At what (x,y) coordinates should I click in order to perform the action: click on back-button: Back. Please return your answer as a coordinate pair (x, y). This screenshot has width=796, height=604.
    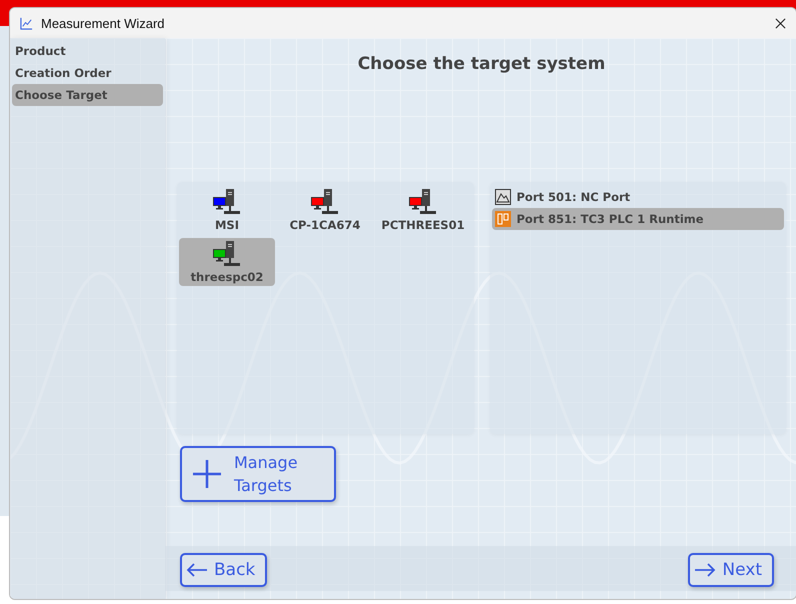
    Looking at the image, I should click on (224, 570).